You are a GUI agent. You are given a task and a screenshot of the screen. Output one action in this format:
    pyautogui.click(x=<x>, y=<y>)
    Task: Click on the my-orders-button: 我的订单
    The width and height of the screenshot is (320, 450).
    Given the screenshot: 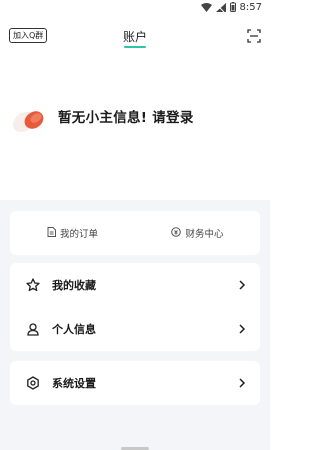 What is the action you would take?
    pyautogui.click(x=72, y=233)
    